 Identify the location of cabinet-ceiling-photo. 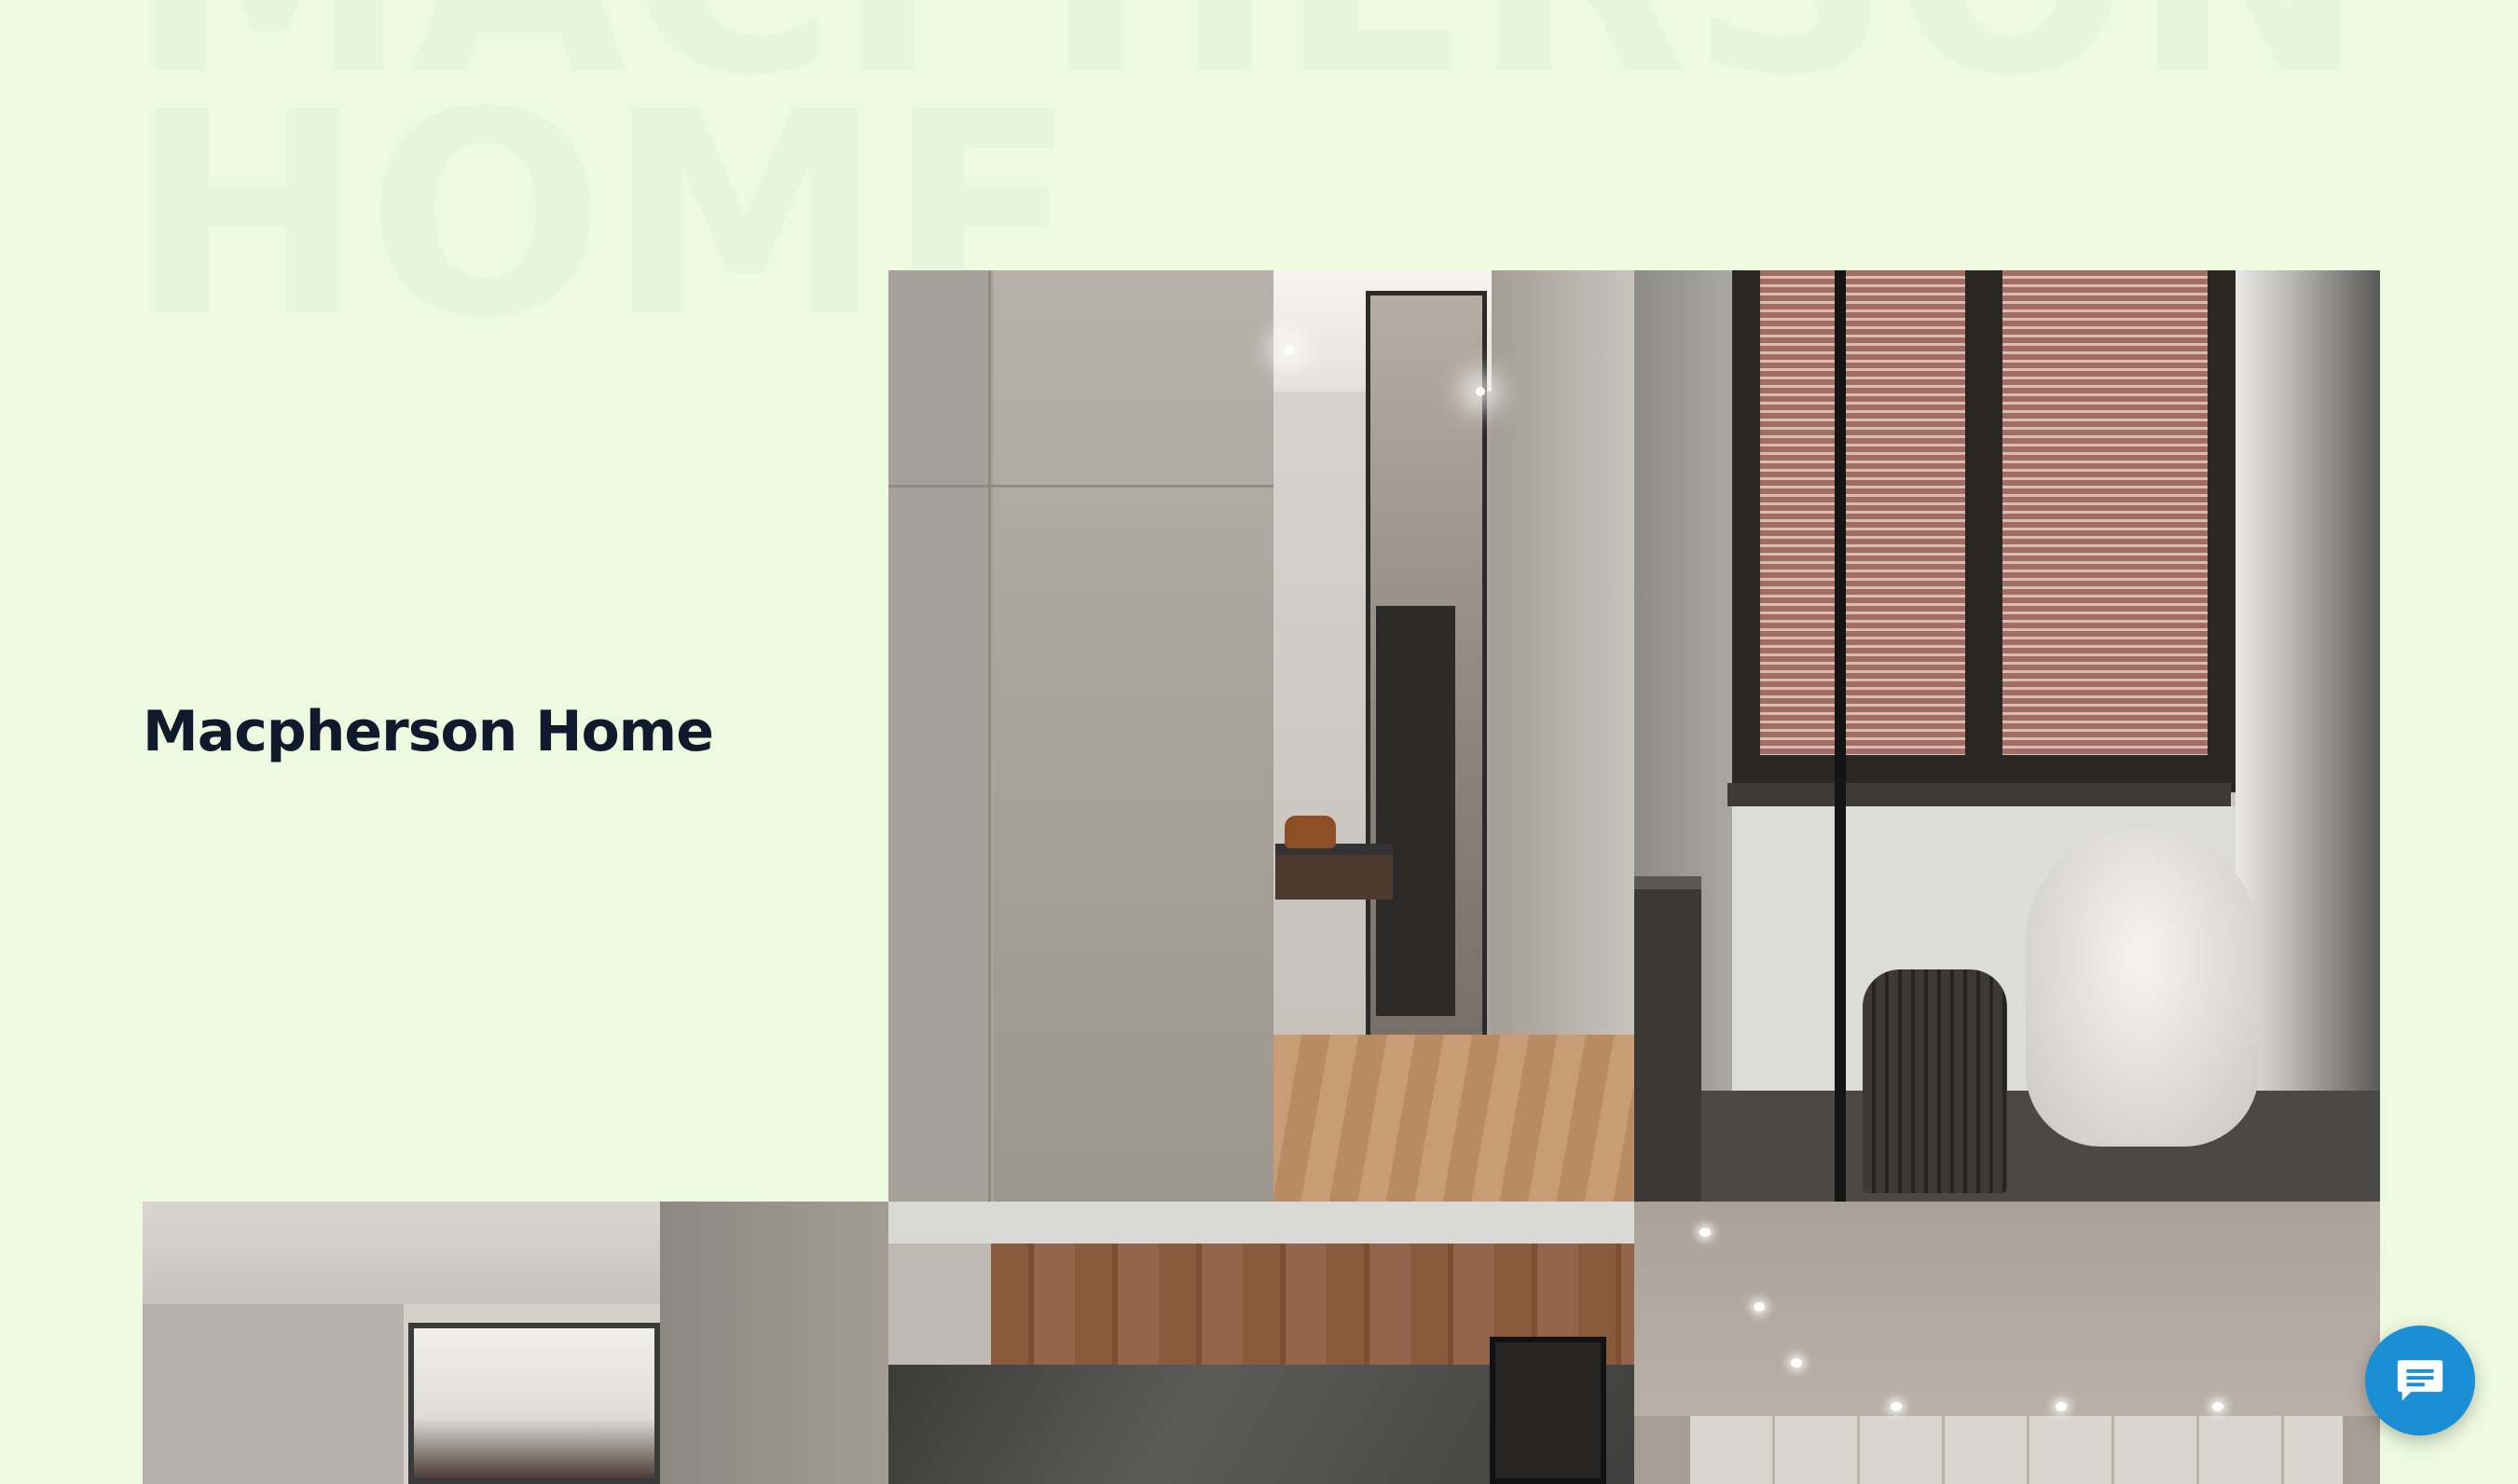
(2007, 1343).